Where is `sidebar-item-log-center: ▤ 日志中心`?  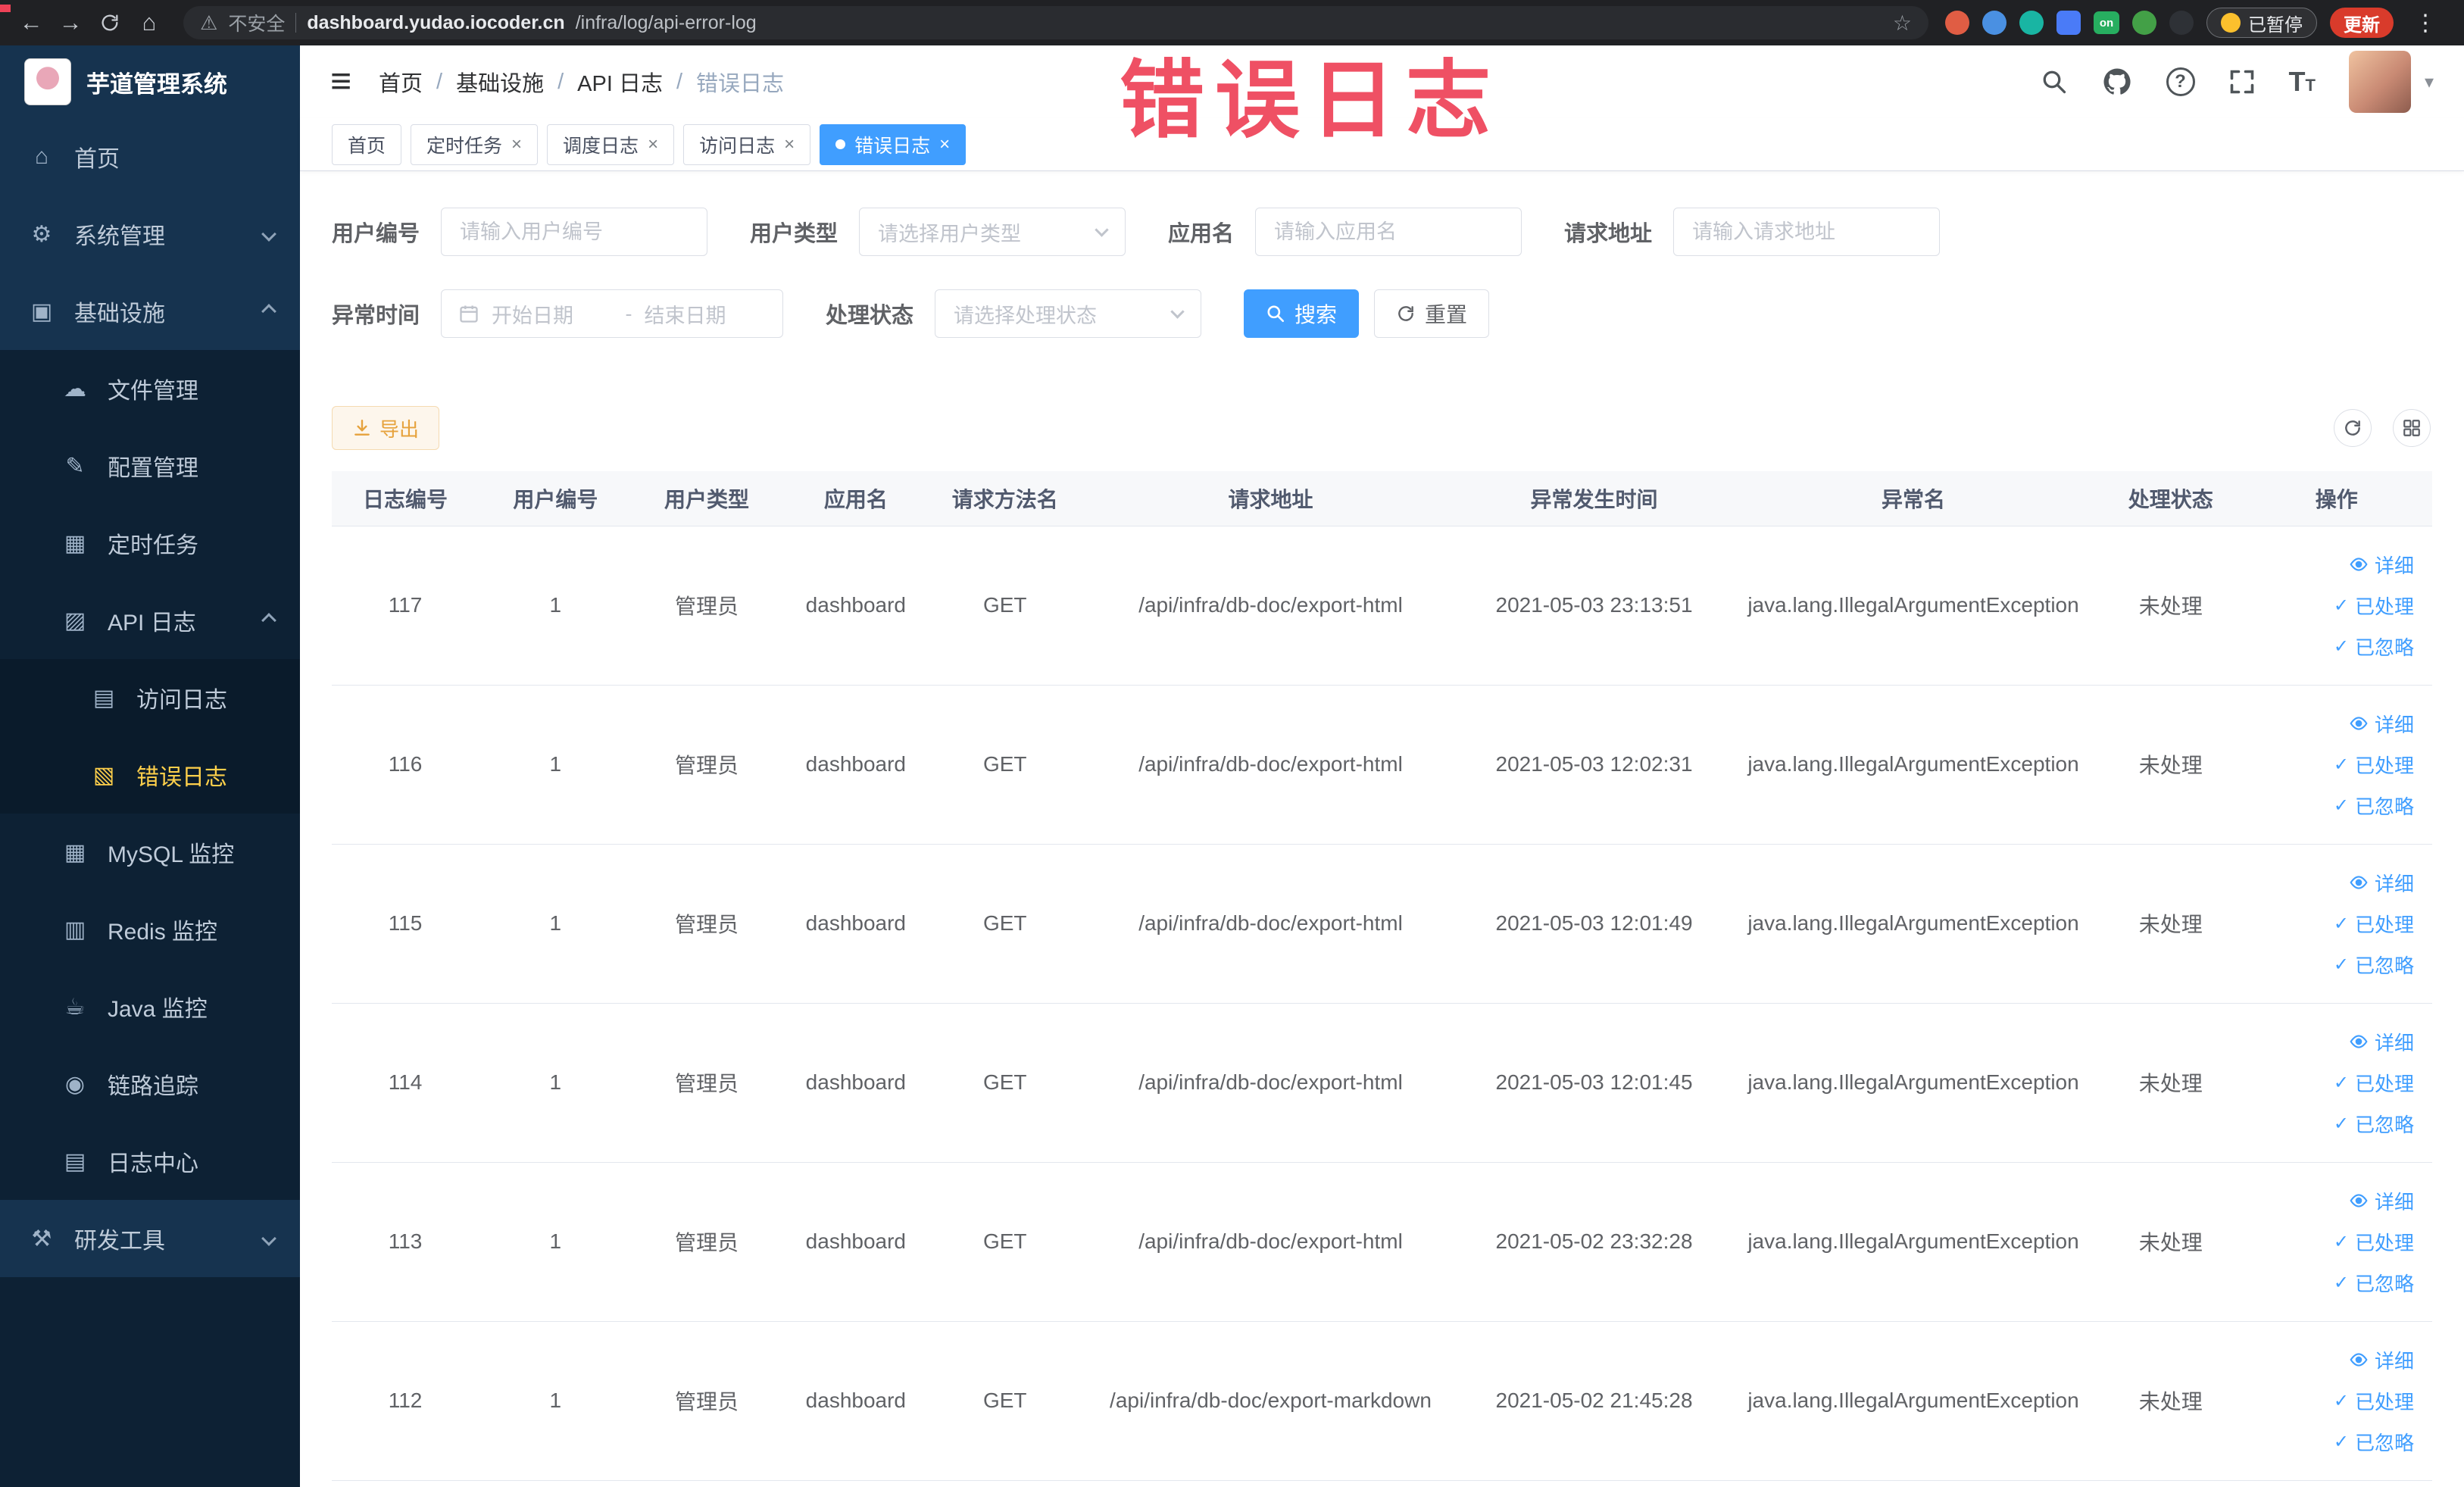 sidebar-item-log-center: ▤ 日志中心 is located at coordinates (150, 1161).